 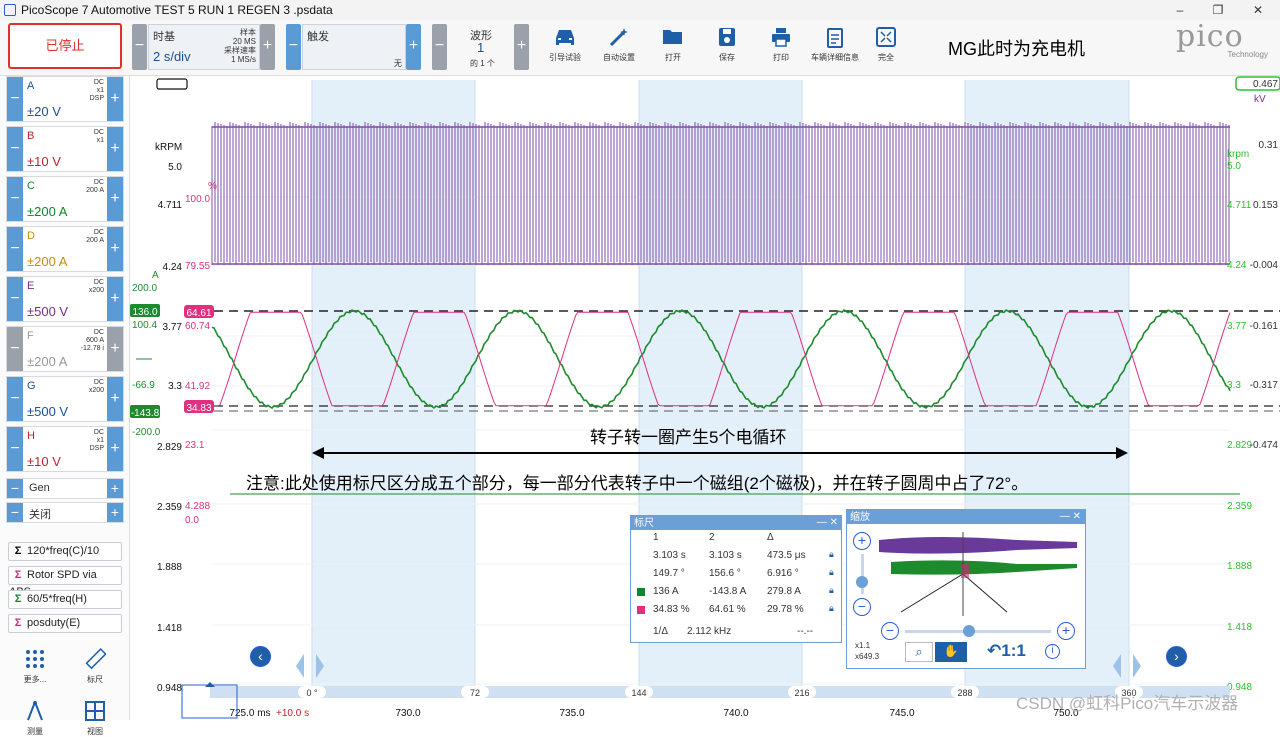 I want to click on zoom-tool-button: ⌕, so click(x=919, y=652).